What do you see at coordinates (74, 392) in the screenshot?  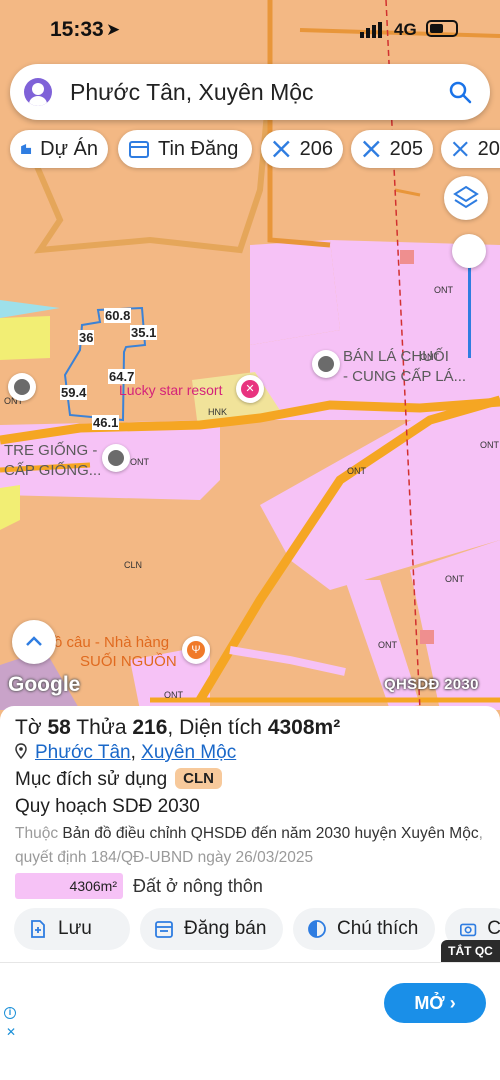 I see `parcel-dim: 59.4` at bounding box center [74, 392].